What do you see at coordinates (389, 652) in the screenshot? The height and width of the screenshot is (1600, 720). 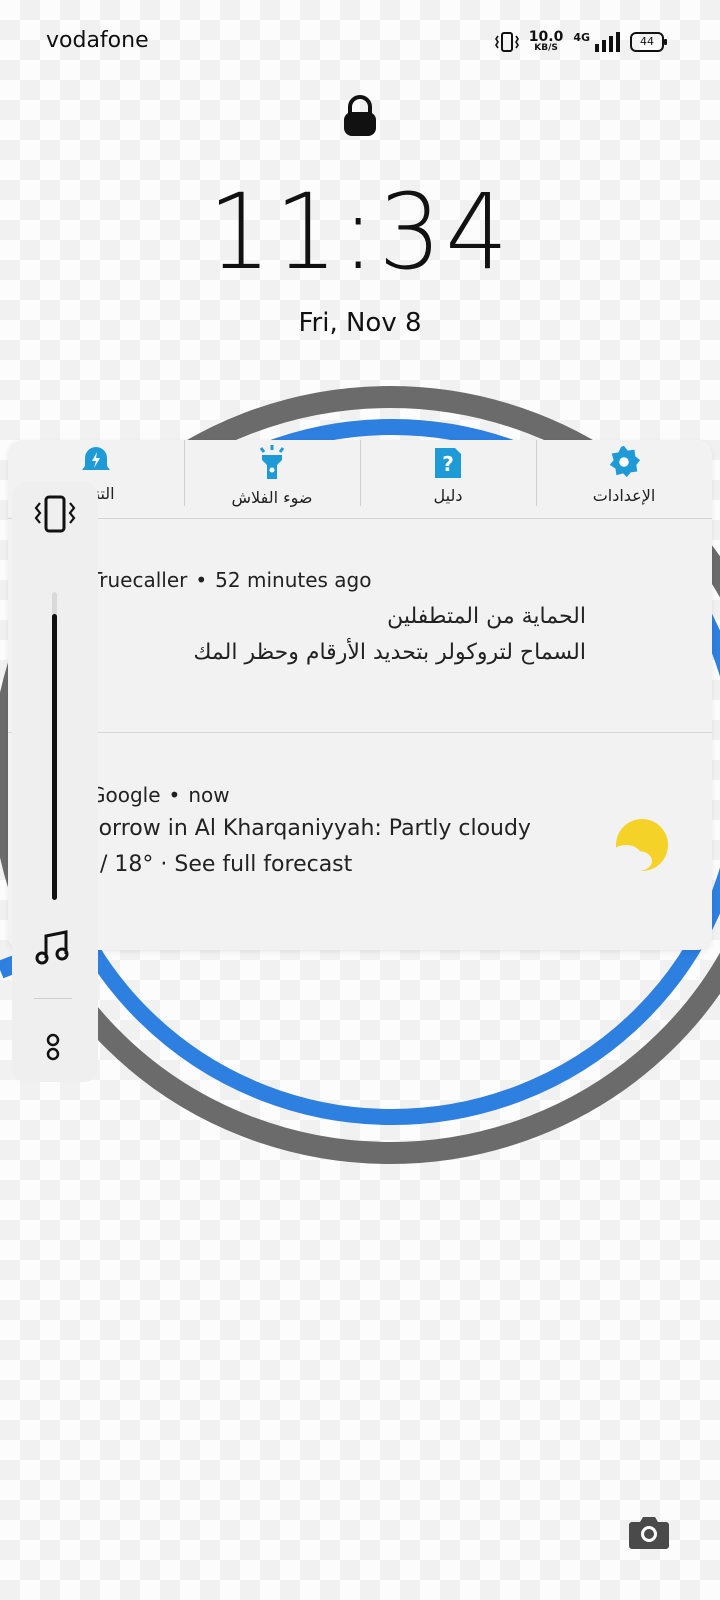 I see `notification-body: السماح لتروكولر بتحديد الأرقام وحظر المك` at bounding box center [389, 652].